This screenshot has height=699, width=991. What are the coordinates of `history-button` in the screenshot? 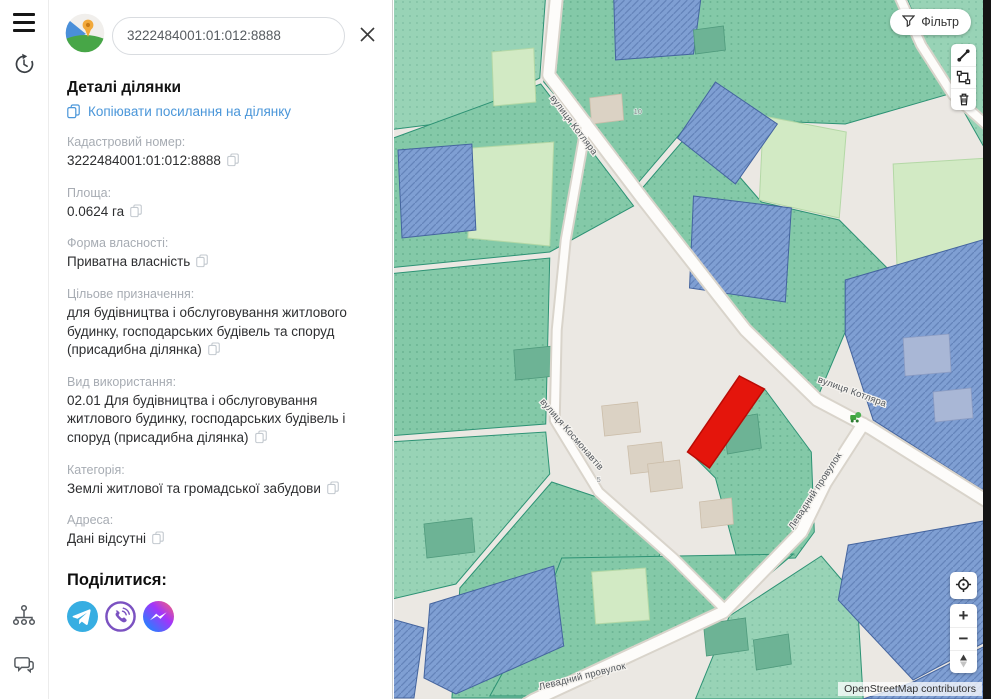 It's located at (24, 66).